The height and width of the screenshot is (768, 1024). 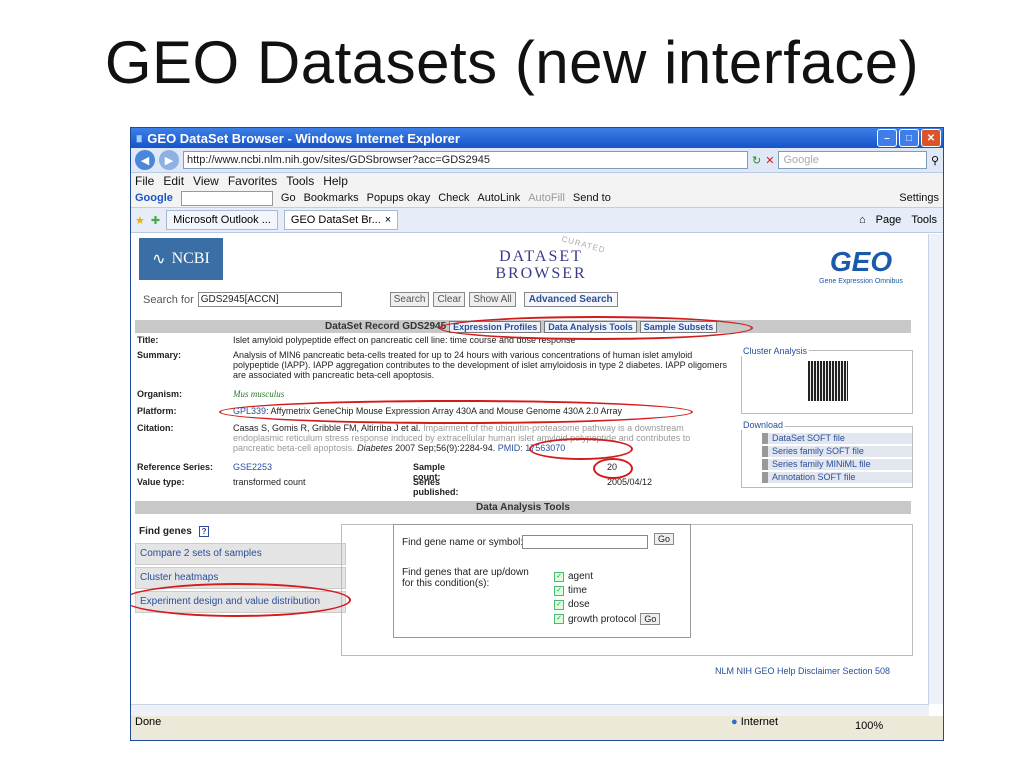 I want to click on menu-view: View, so click(x=206, y=181).